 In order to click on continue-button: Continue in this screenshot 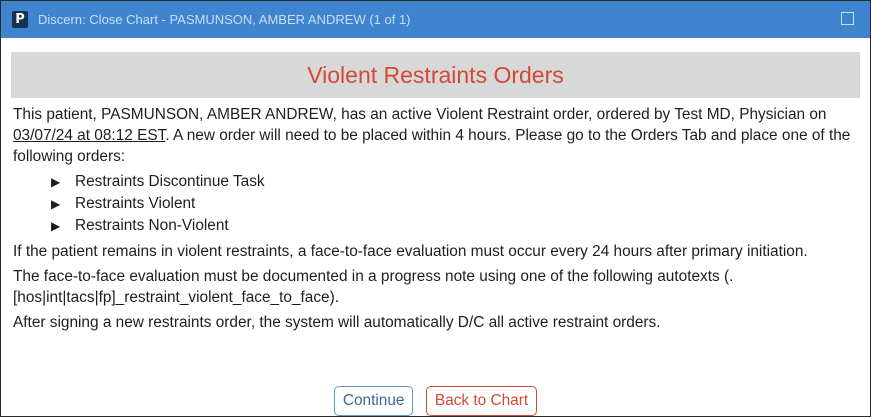, I will do `click(373, 401)`.